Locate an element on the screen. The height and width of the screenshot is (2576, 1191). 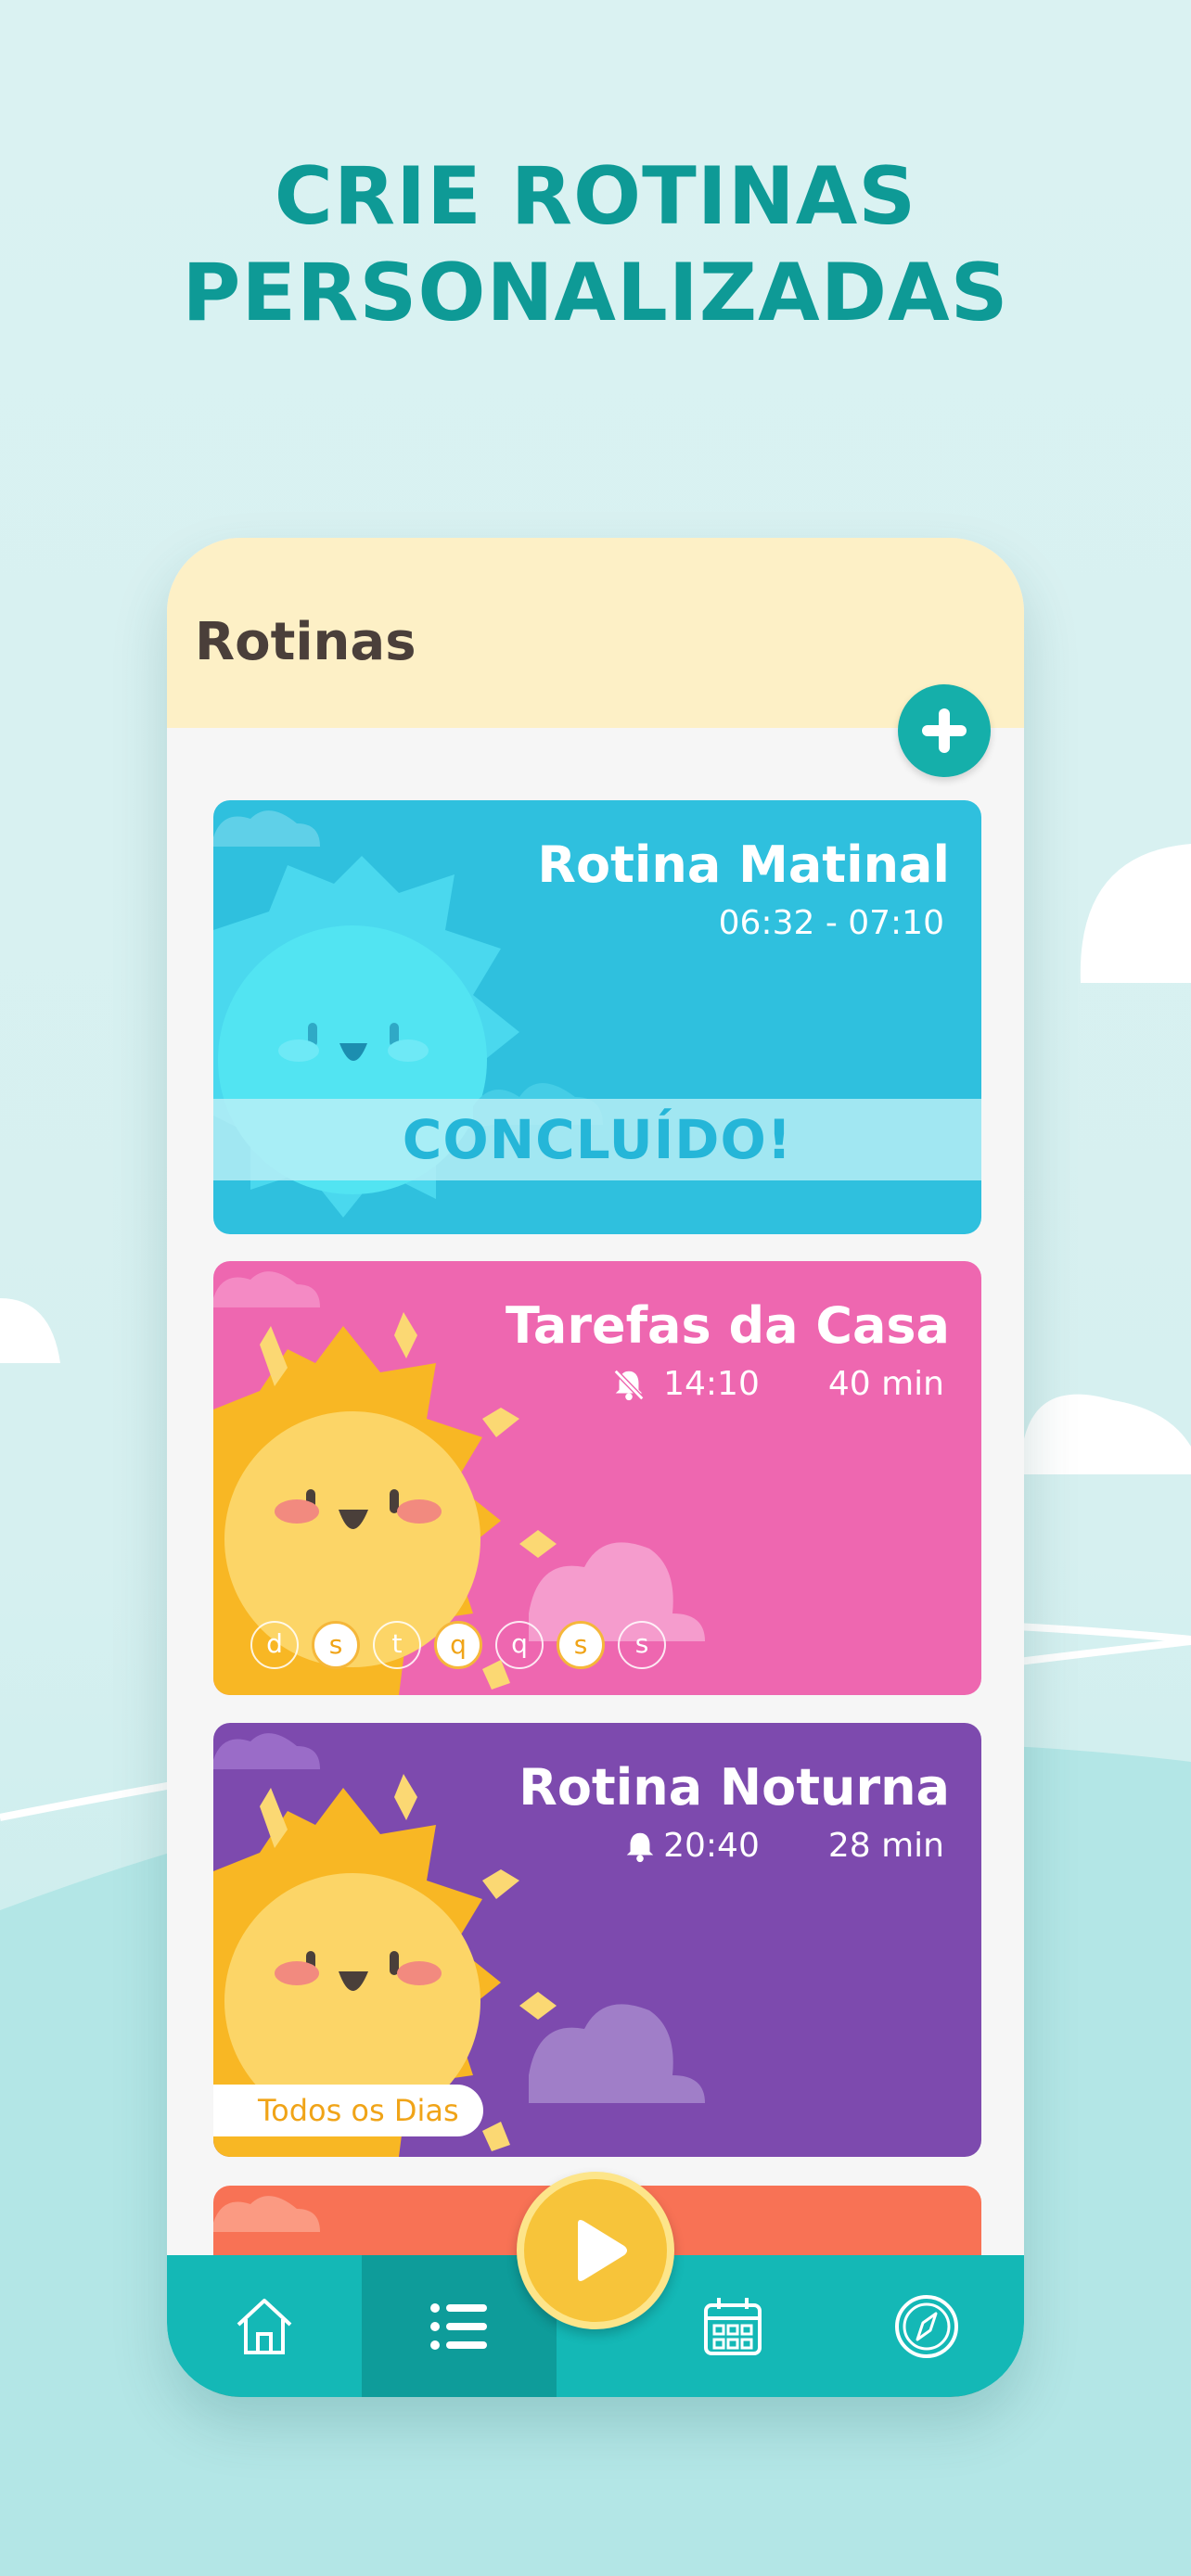
routine-time: 14:10 is located at coordinates (712, 1384).